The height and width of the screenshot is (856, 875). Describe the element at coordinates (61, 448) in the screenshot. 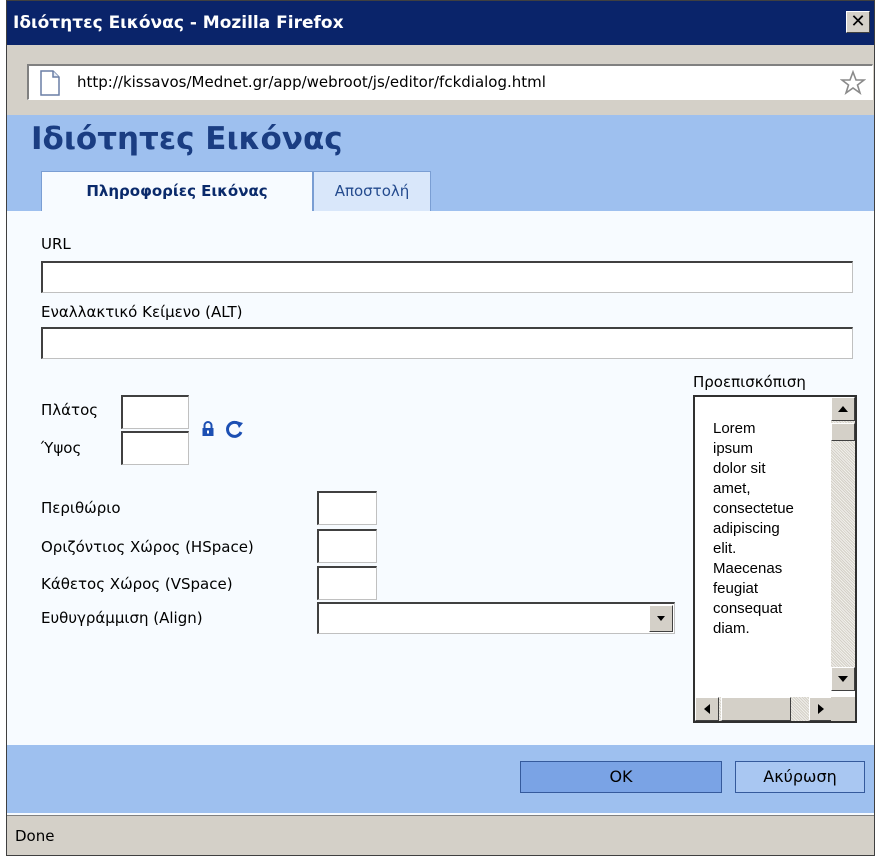

I see `height-label: Ύψος` at that location.